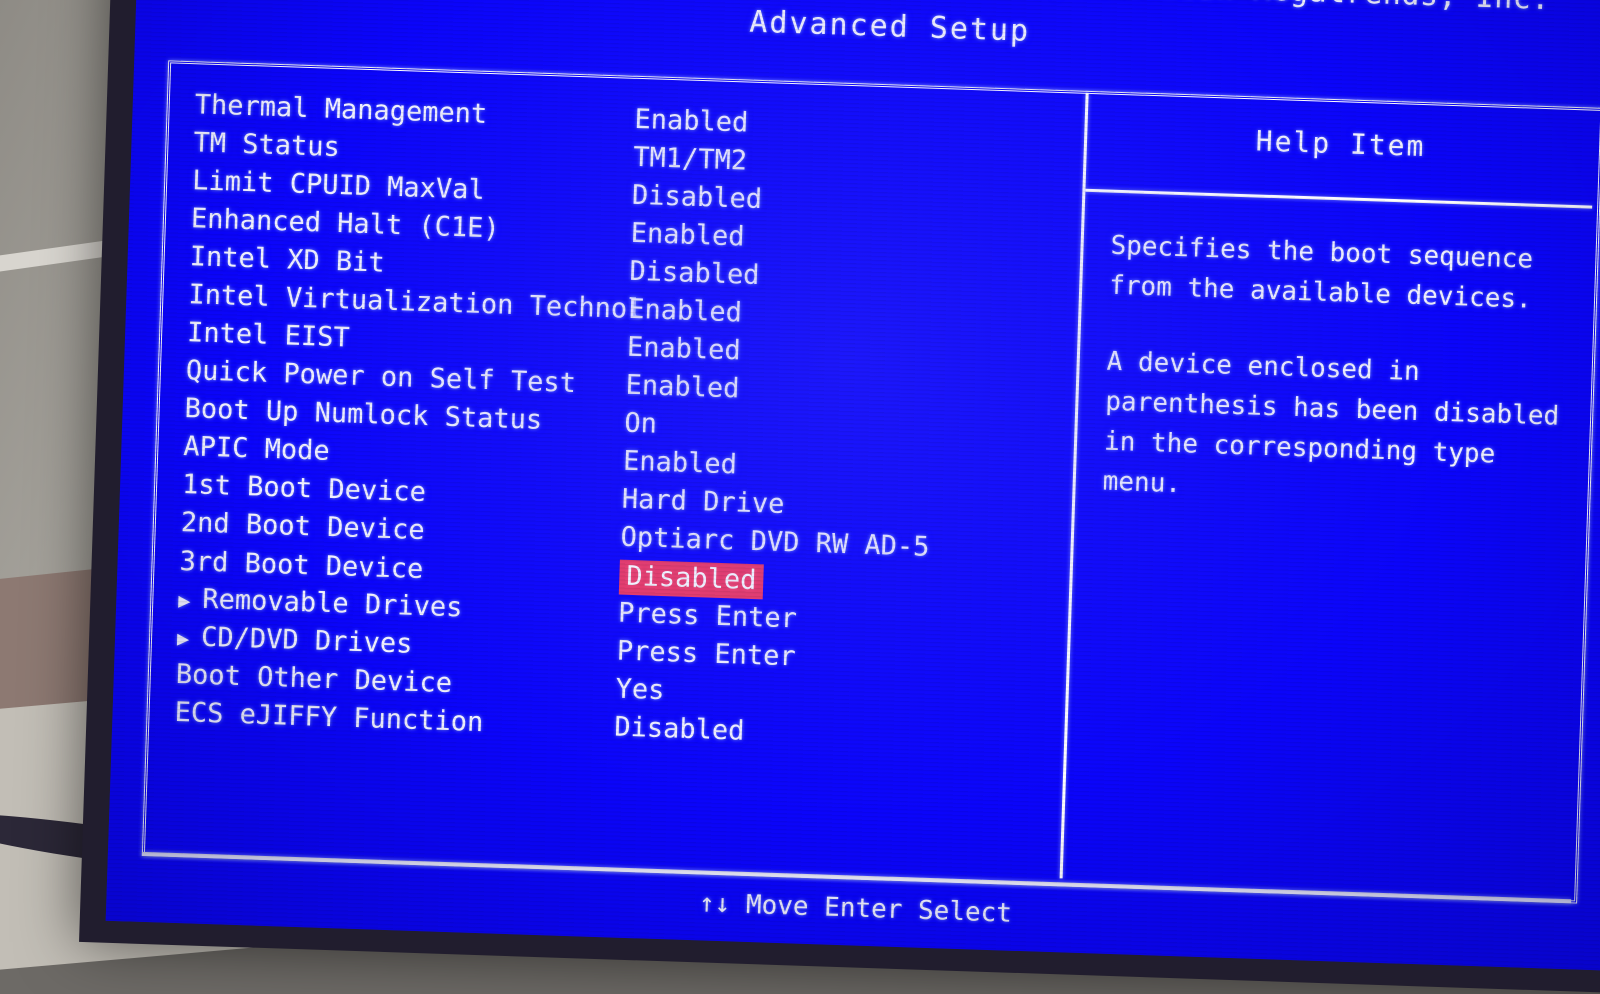 The width and height of the screenshot is (1600, 994). Describe the element at coordinates (691, 579) in the screenshot. I see `setting-value-selected: Disabled` at that location.